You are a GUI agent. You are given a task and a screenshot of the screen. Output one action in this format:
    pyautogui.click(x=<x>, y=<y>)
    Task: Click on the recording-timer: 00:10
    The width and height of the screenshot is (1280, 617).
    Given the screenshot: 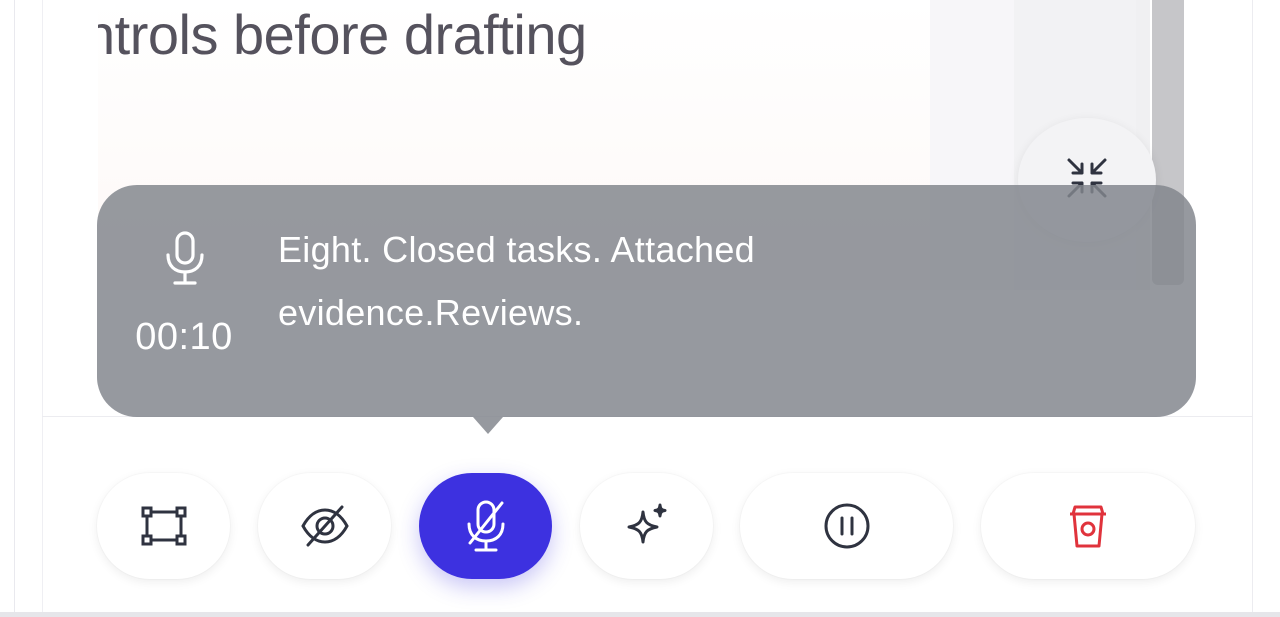 What is the action you would take?
    pyautogui.click(x=184, y=337)
    